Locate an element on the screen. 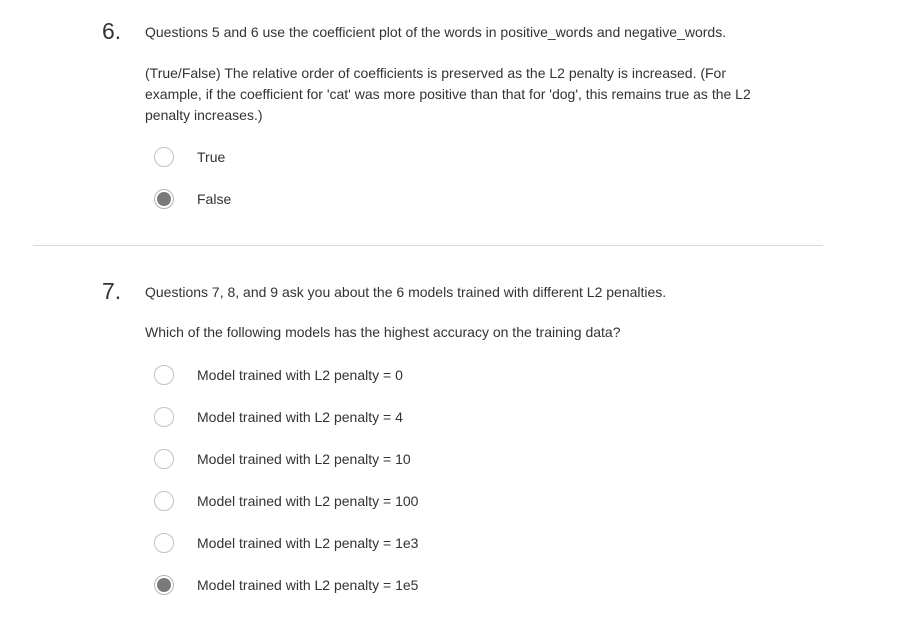  question-number: 6. is located at coordinates (112, 31).